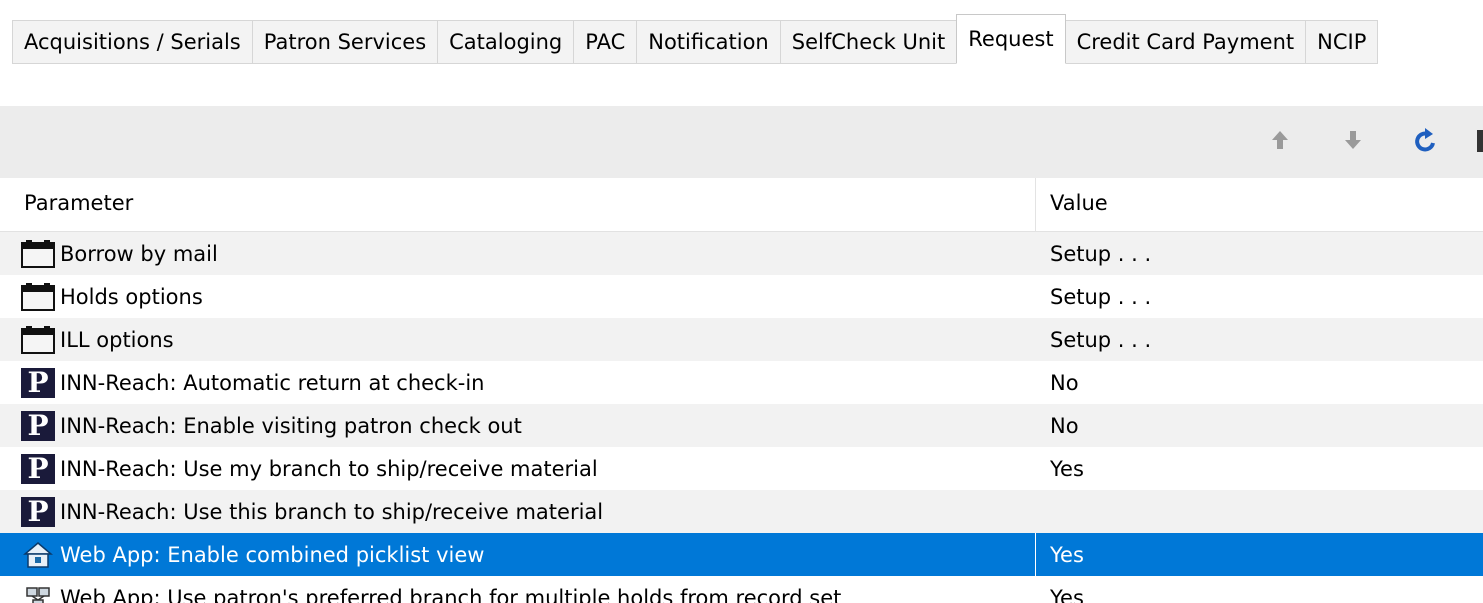 The height and width of the screenshot is (603, 1483). I want to click on tab-ncip: NCIP, so click(1342, 42).